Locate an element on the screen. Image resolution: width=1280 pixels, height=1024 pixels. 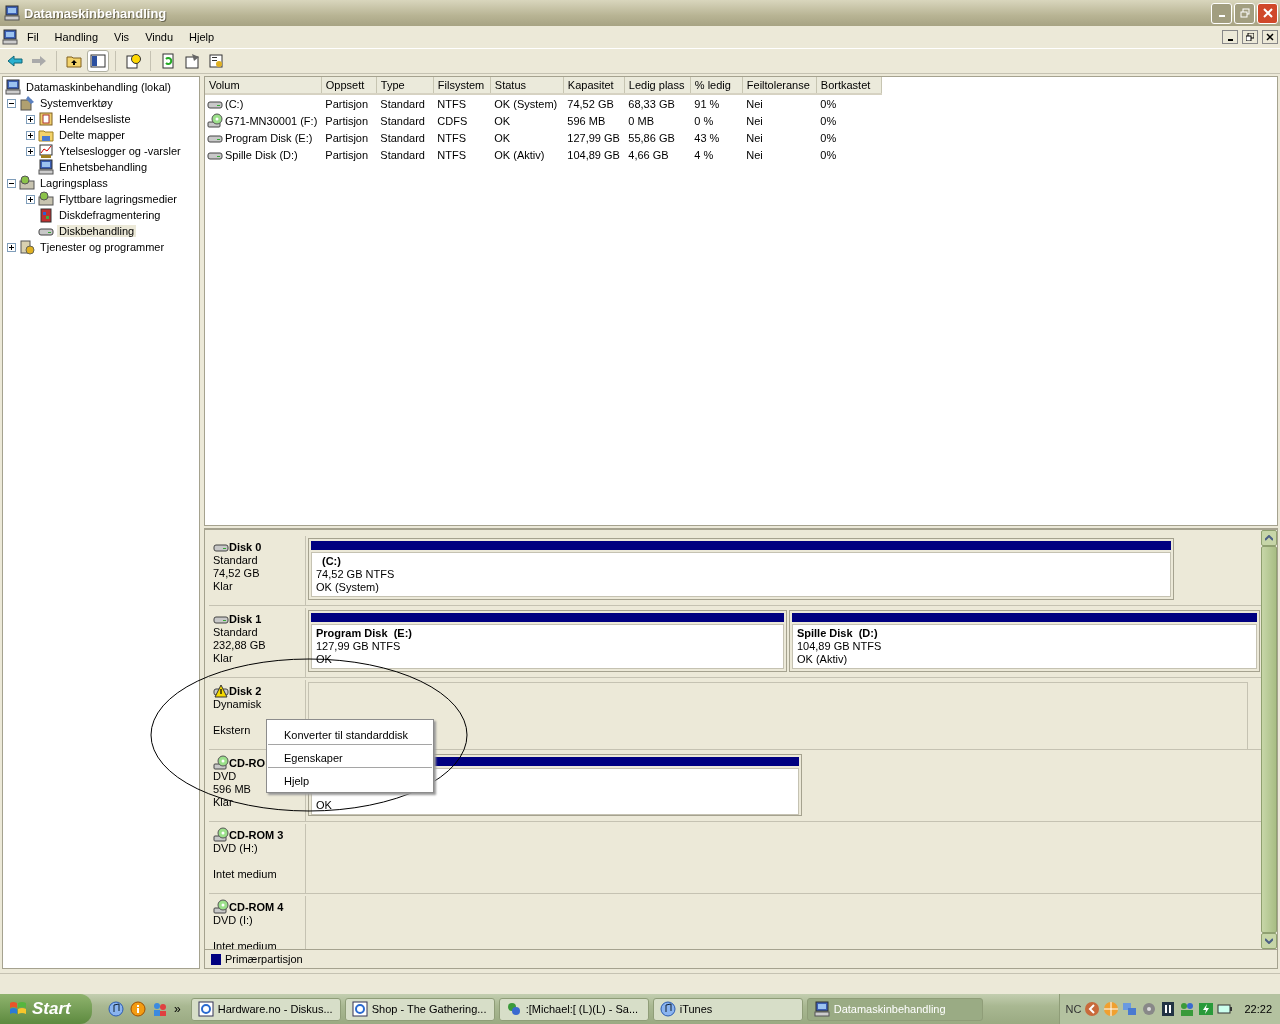
tree-toggle-icon is located at coordinates (98, 61).